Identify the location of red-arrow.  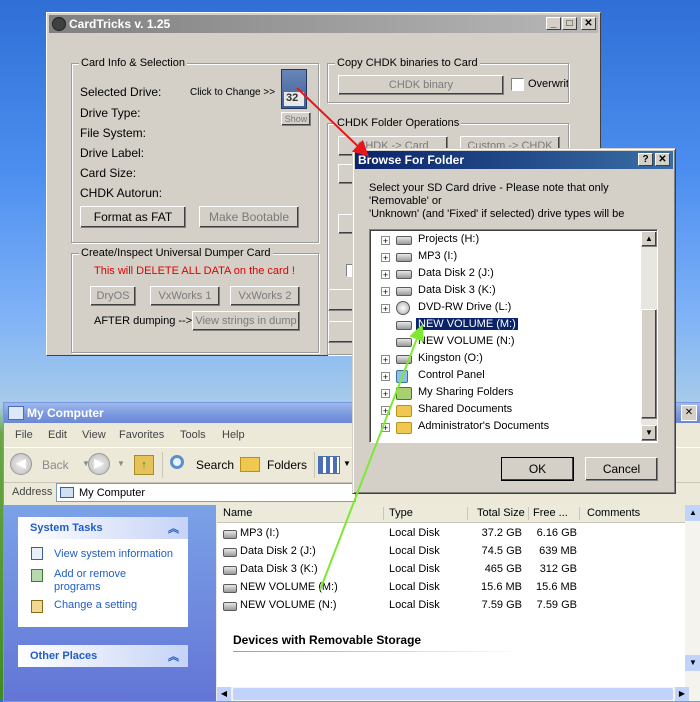
(332, 122).